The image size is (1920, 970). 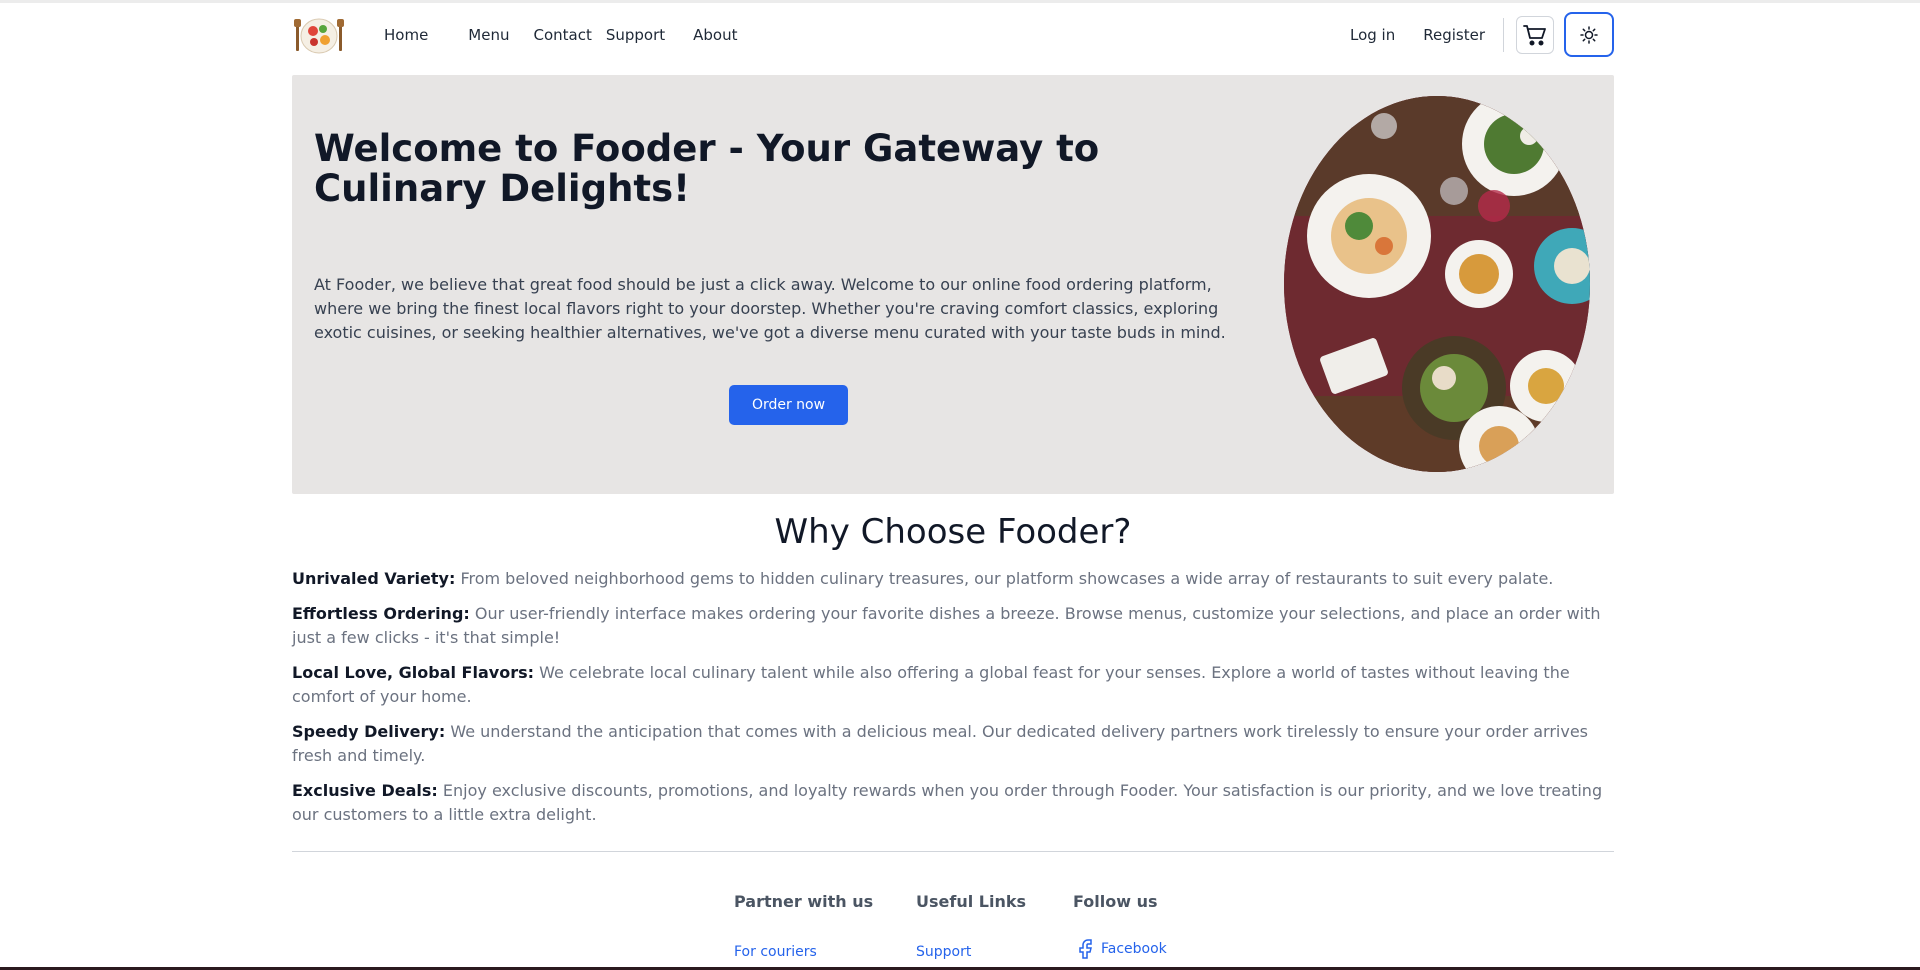 What do you see at coordinates (1134, 949) in the screenshot?
I see `facebook-link: Facebook` at bounding box center [1134, 949].